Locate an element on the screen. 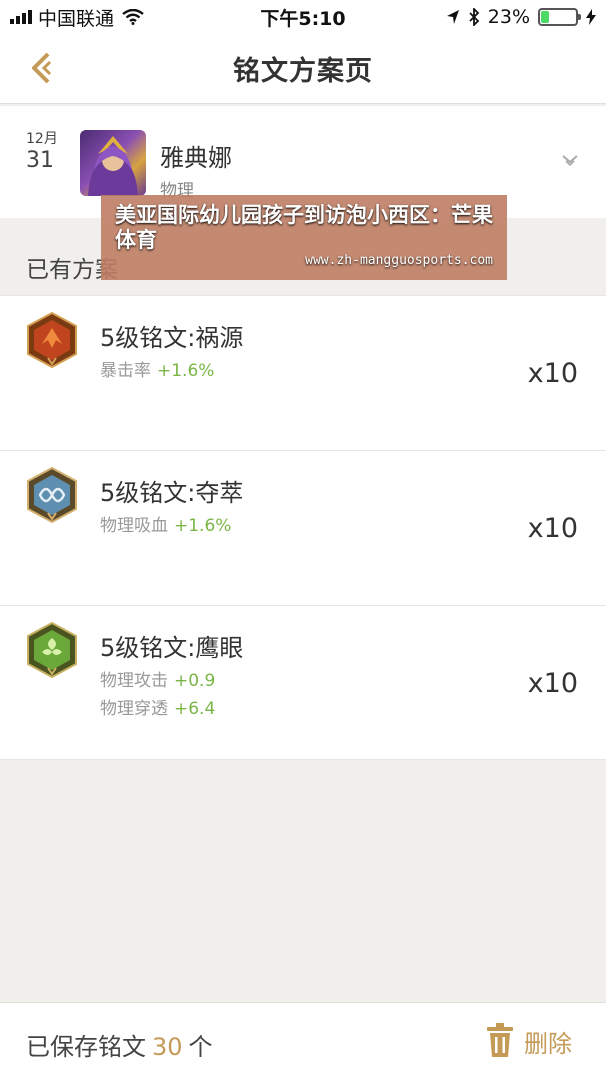 This screenshot has height=1080, width=606. stat-value: +0.9 is located at coordinates (195, 681).